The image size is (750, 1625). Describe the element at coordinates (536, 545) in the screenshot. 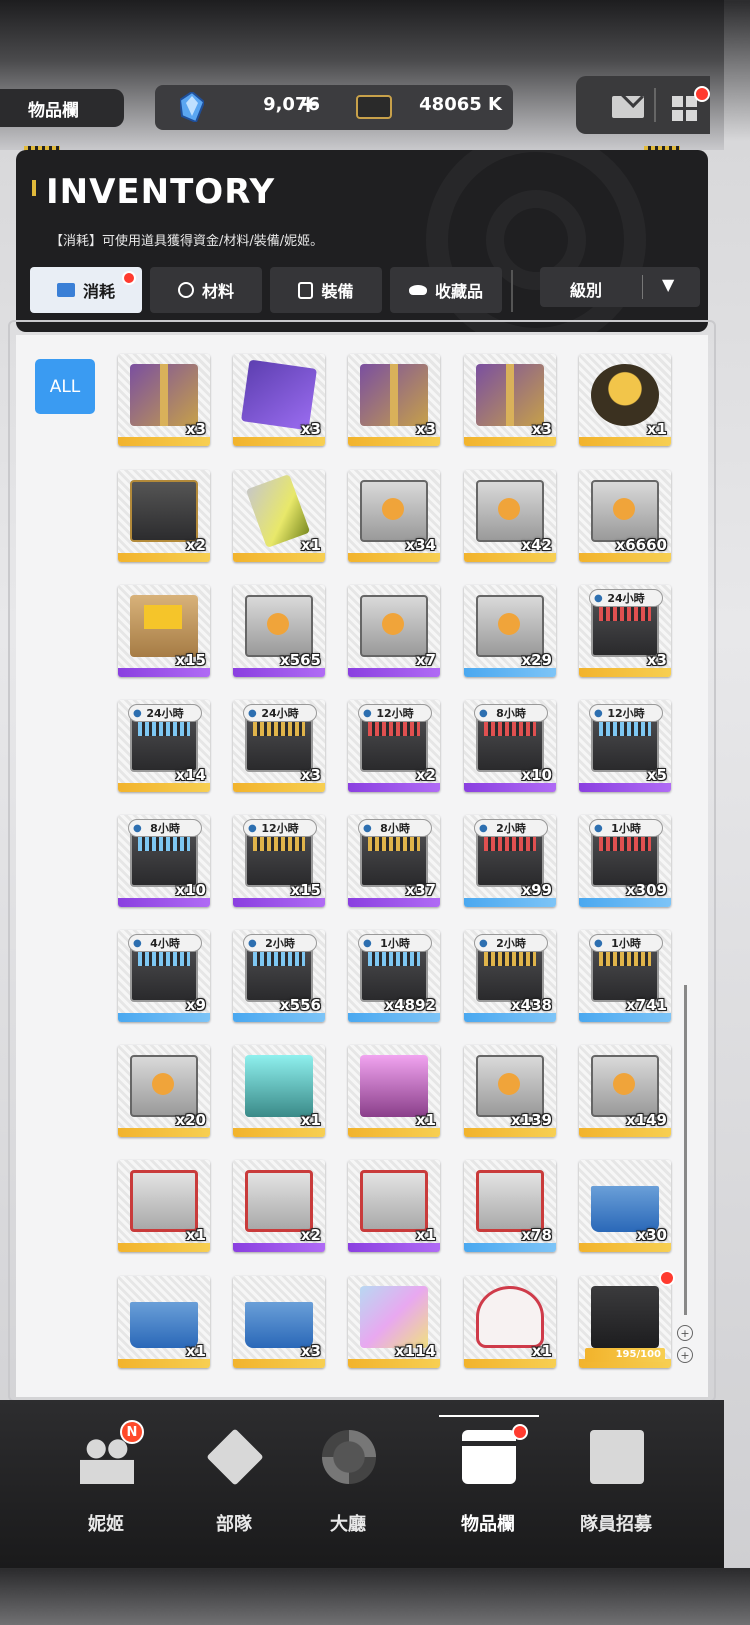

I see `item-quantity: x42` at that location.